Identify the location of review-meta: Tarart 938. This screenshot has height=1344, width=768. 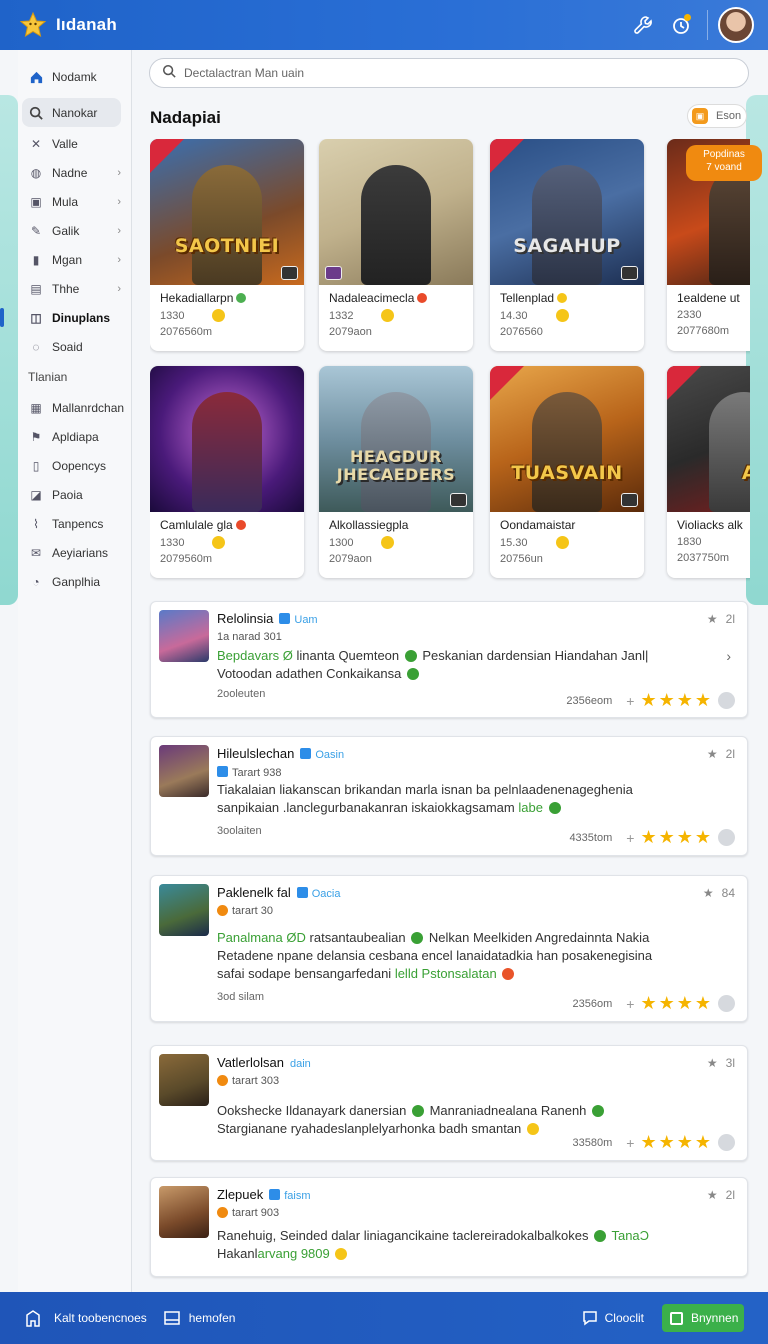
(249, 772).